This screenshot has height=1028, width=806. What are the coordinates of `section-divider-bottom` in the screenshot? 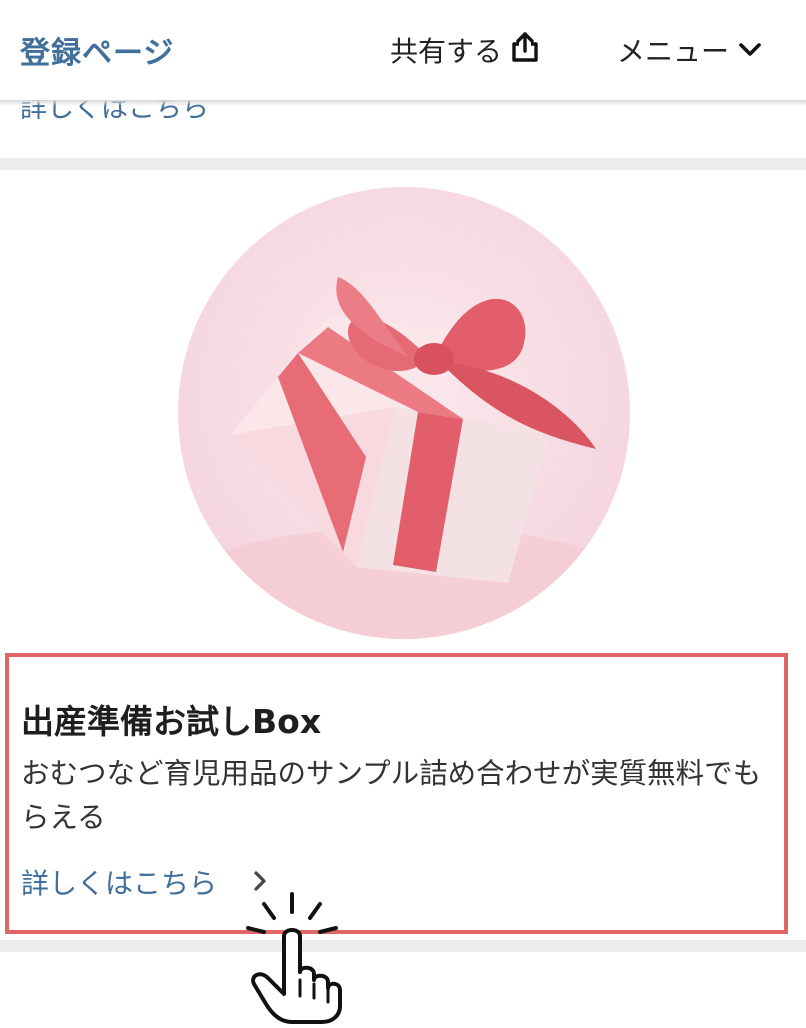 It's located at (403, 946).